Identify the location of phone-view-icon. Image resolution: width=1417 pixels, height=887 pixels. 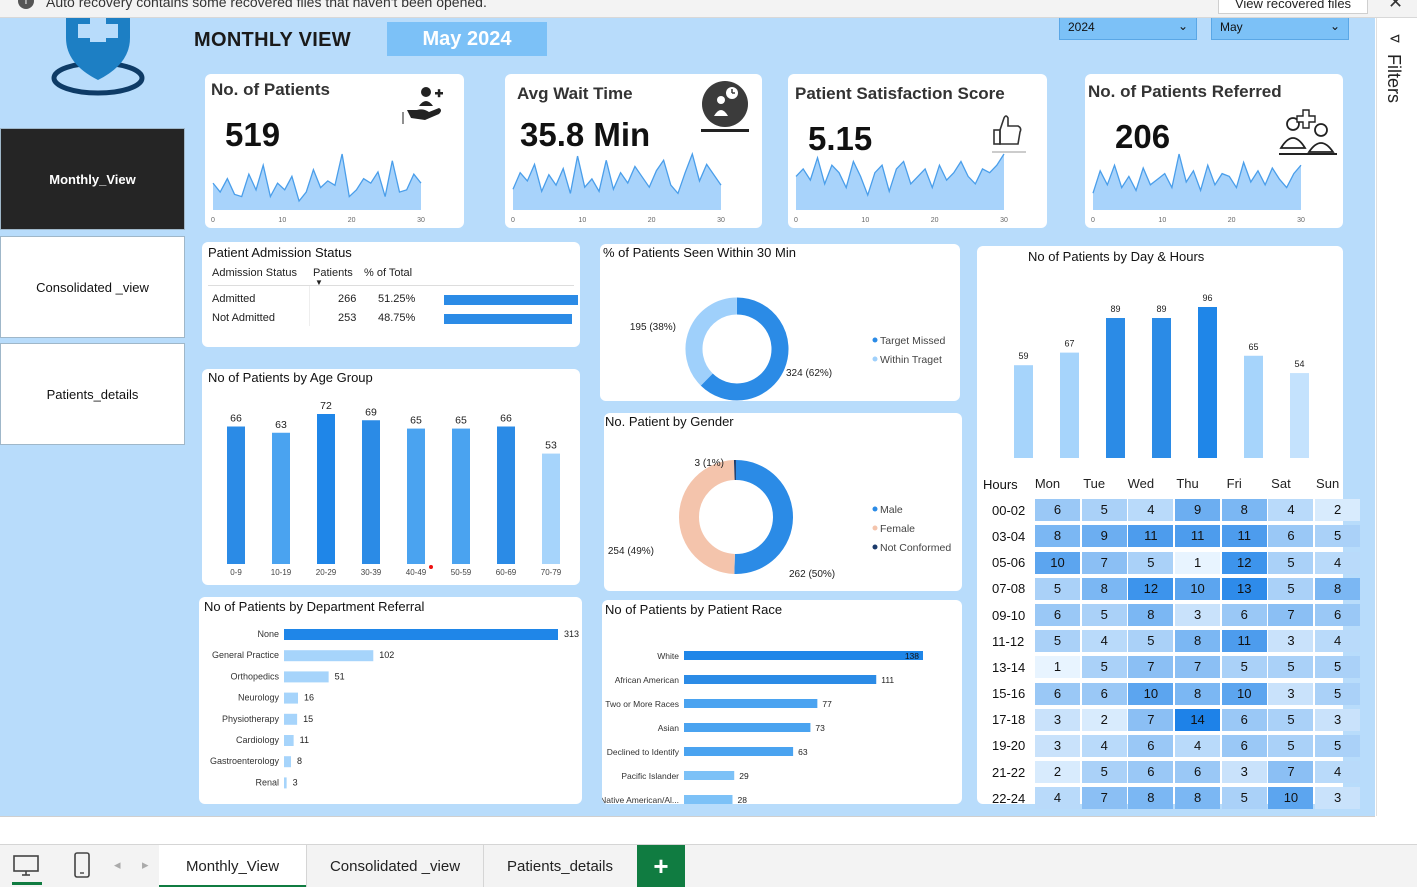
(82, 865).